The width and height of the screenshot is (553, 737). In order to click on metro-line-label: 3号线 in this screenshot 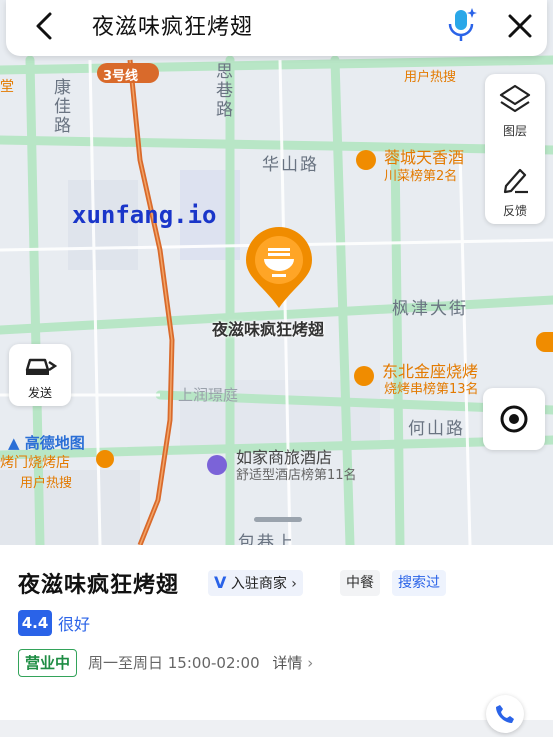, I will do `click(121, 76)`.